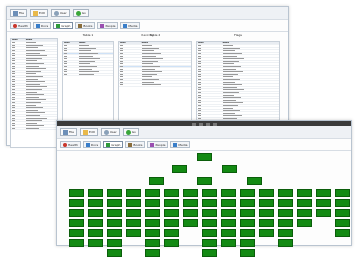  Describe the element at coordinates (34, 93) in the screenshot. I see `pane-ranking: Rank Name` at that location.